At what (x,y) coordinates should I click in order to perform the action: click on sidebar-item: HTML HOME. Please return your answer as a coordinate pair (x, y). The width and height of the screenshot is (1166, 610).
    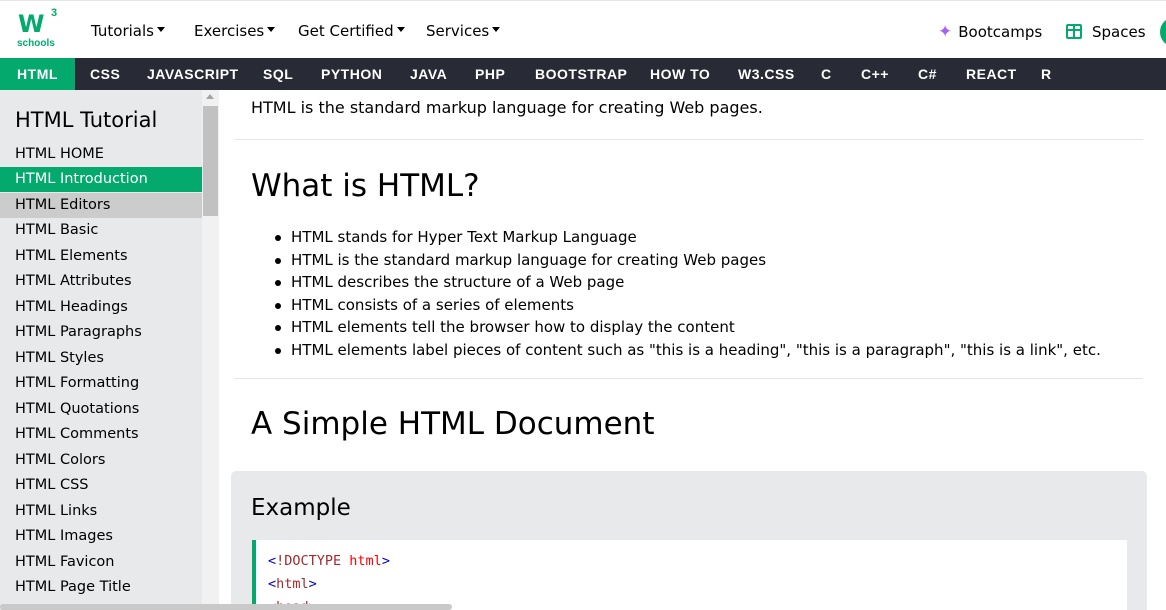
    Looking at the image, I should click on (101, 154).